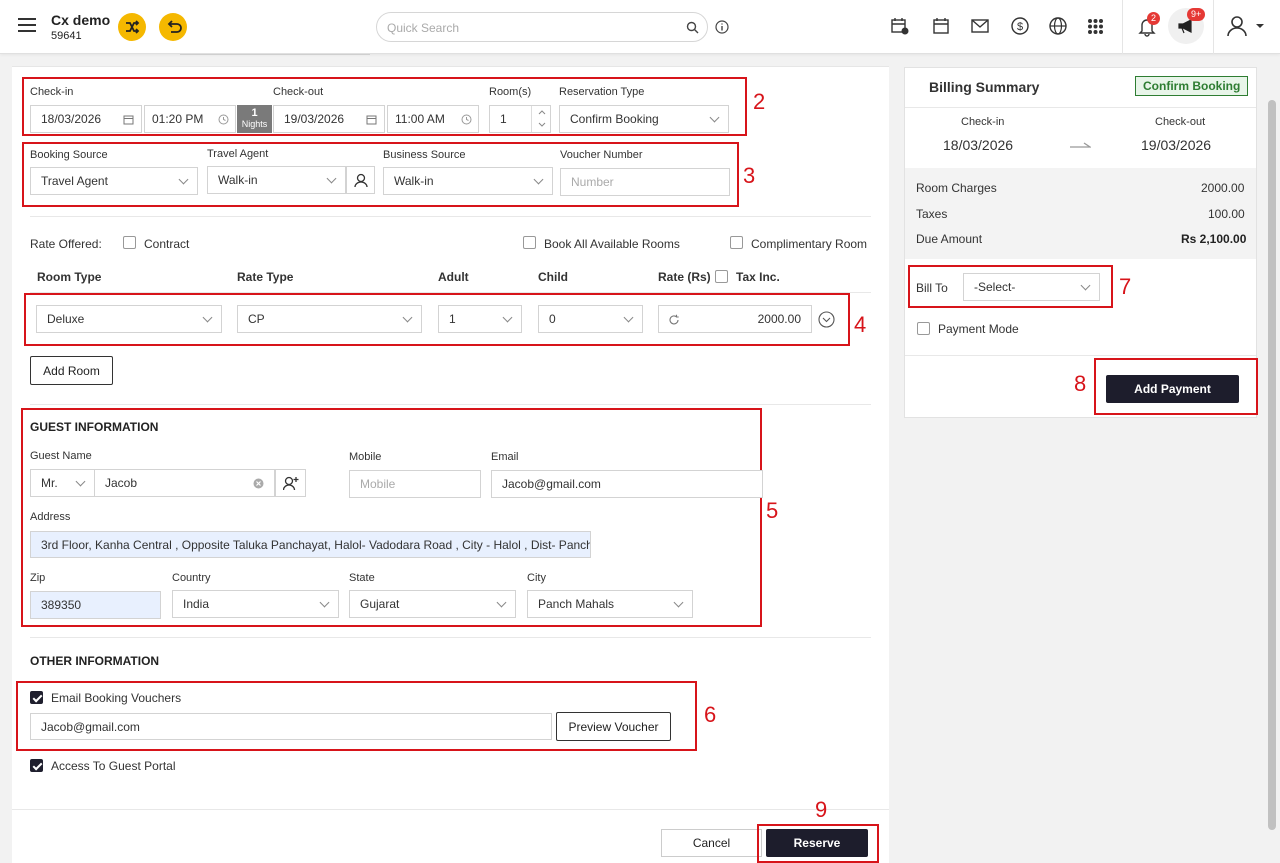  What do you see at coordinates (62, 483) in the screenshot?
I see `salutation-select: Mr.` at bounding box center [62, 483].